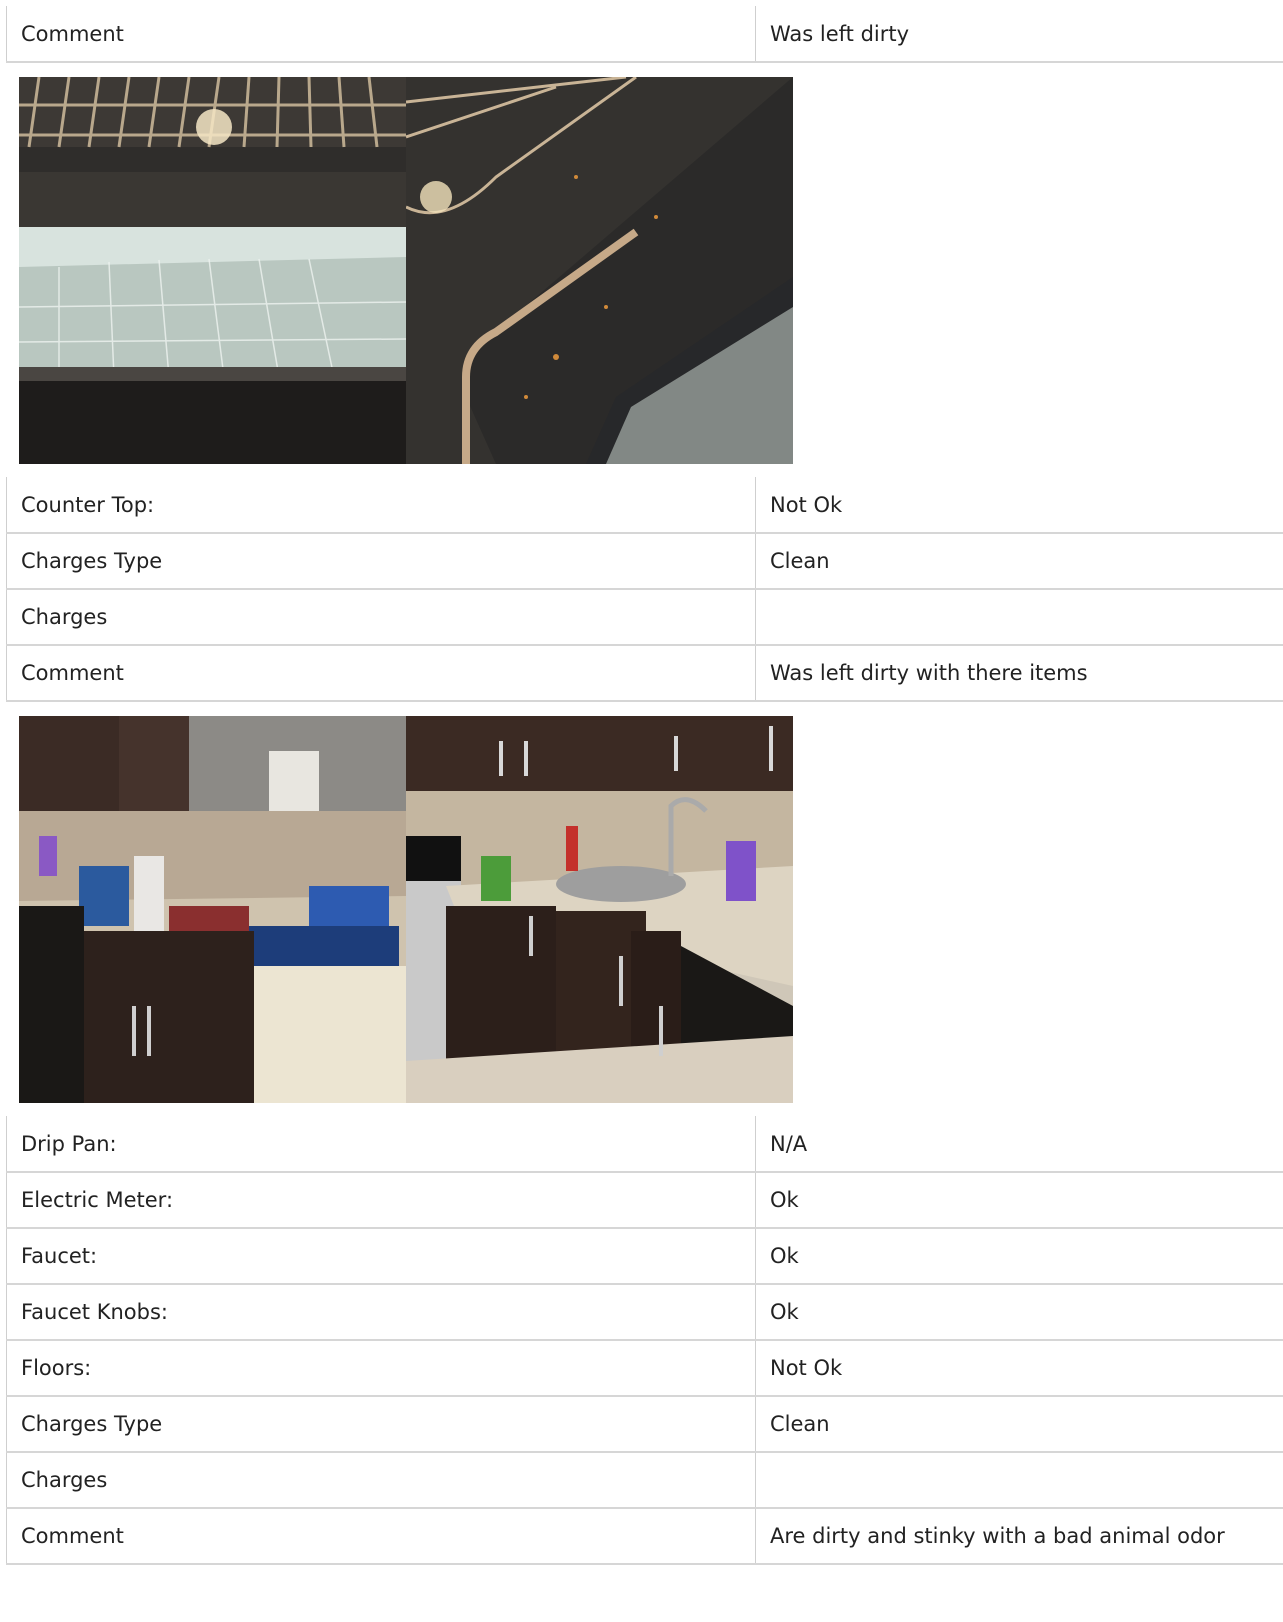 The height and width of the screenshot is (1622, 1283). I want to click on row-label: Drip Pan:, so click(381, 1144).